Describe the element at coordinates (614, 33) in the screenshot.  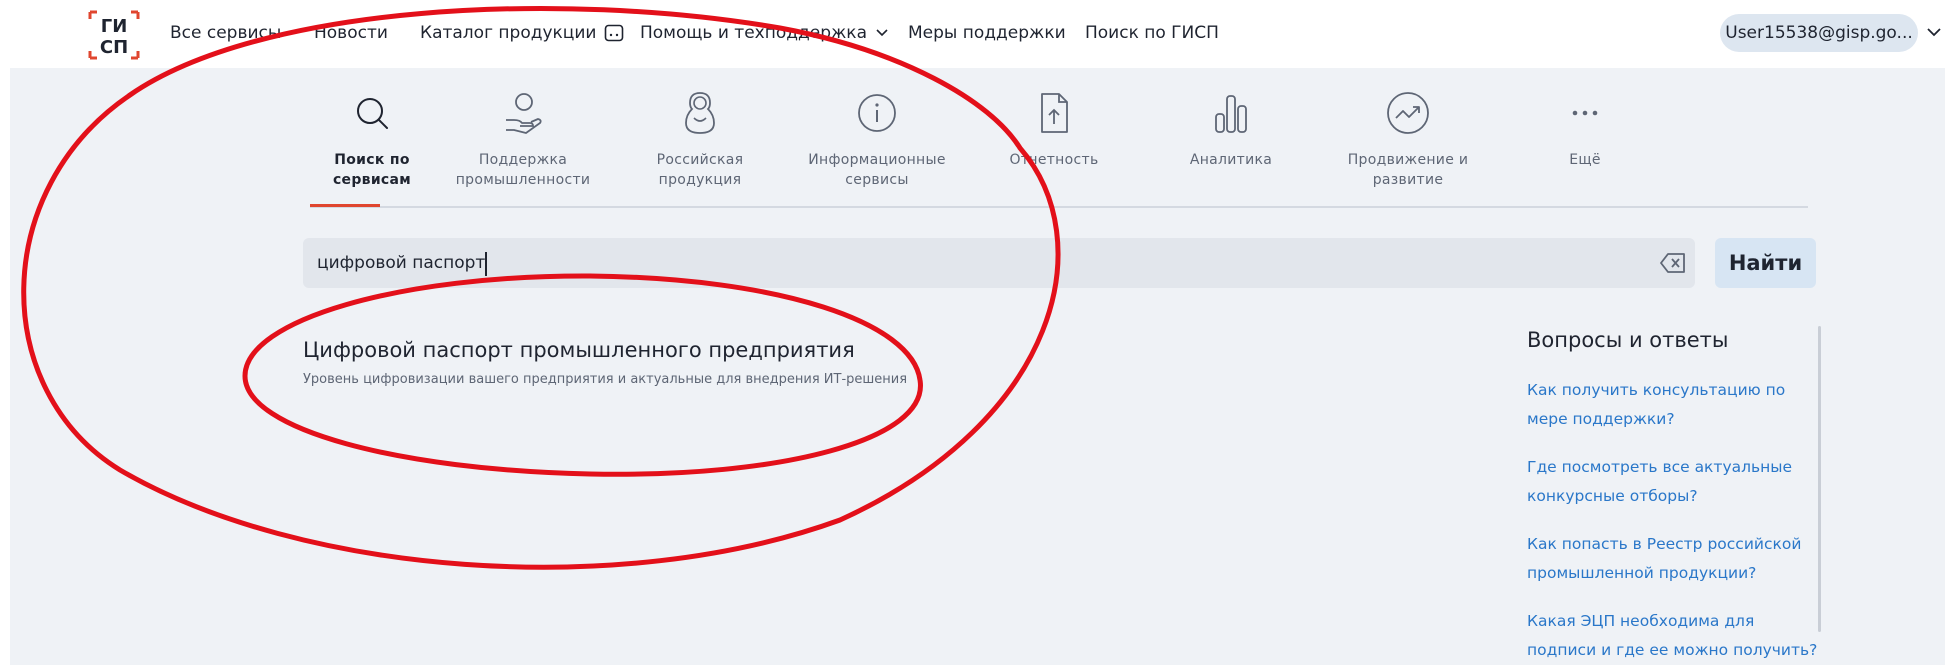
I see `catalog-bot-icon` at that location.